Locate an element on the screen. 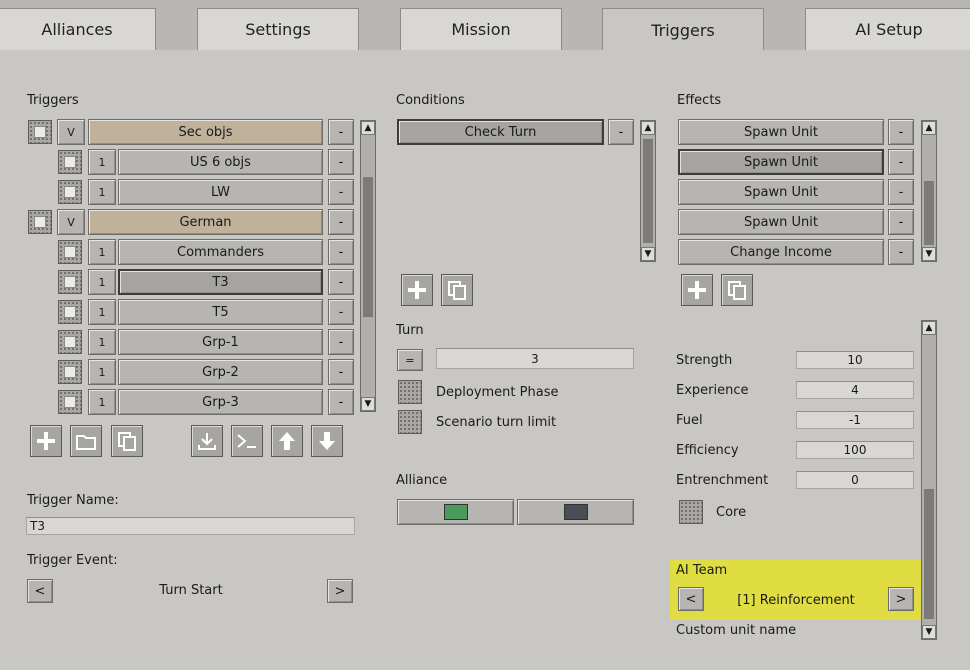 The height and width of the screenshot is (670, 970). move-up-button is located at coordinates (287, 441).